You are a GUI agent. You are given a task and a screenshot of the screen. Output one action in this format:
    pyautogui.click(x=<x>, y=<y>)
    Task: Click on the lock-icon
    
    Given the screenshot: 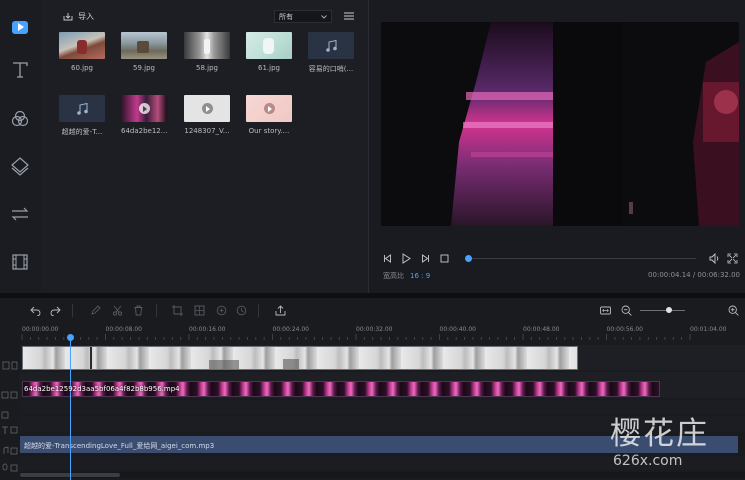 What is the action you would take?
    pyautogui.click(x=10, y=365)
    